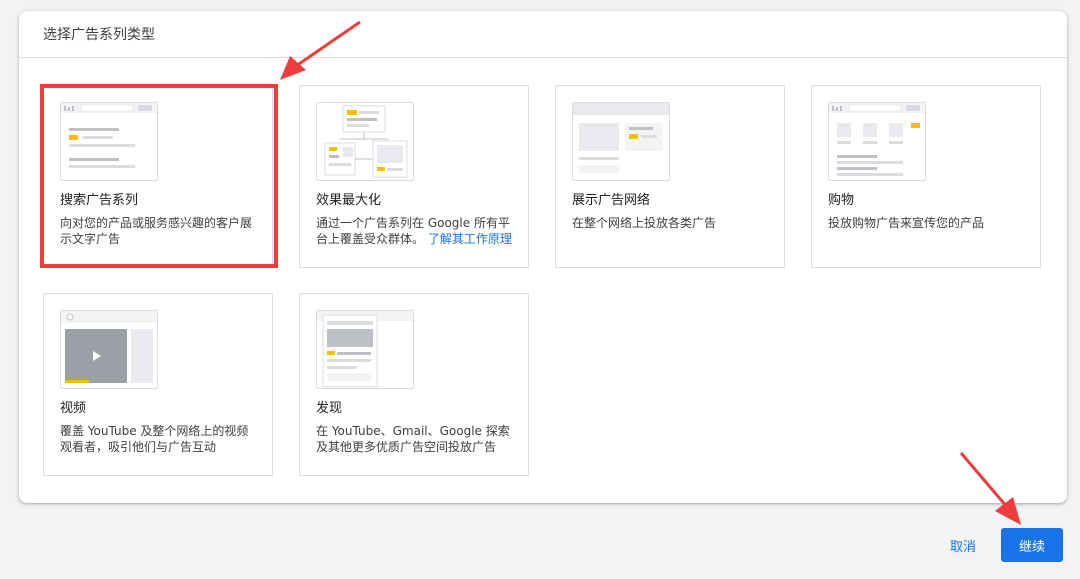  Describe the element at coordinates (470, 239) in the screenshot. I see `learn-more-link: 了解其工作原理` at that location.